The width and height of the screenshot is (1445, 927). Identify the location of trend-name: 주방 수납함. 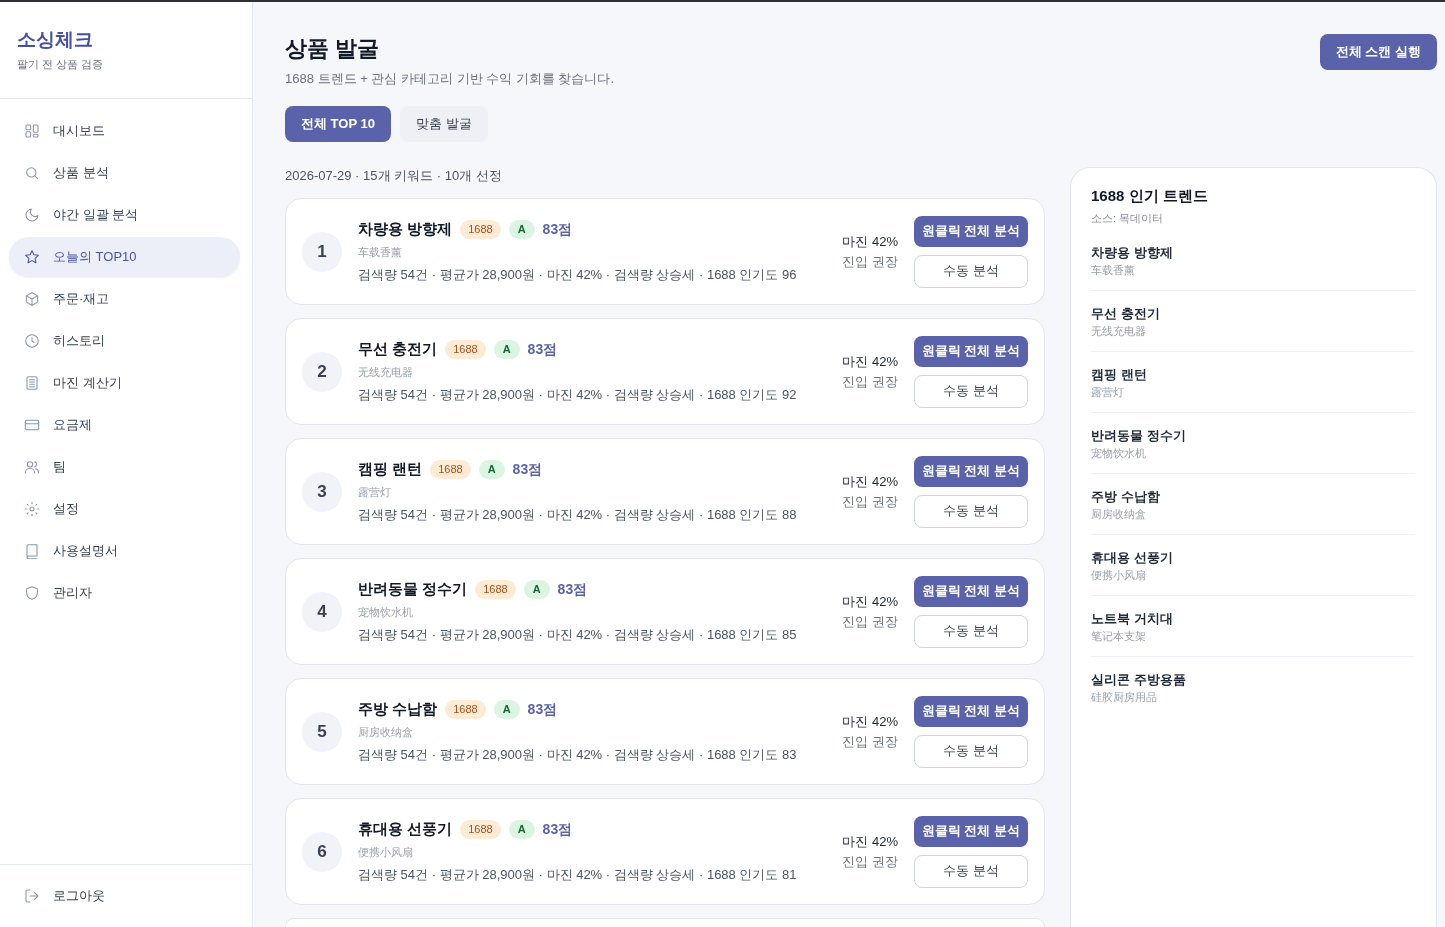
(1126, 497).